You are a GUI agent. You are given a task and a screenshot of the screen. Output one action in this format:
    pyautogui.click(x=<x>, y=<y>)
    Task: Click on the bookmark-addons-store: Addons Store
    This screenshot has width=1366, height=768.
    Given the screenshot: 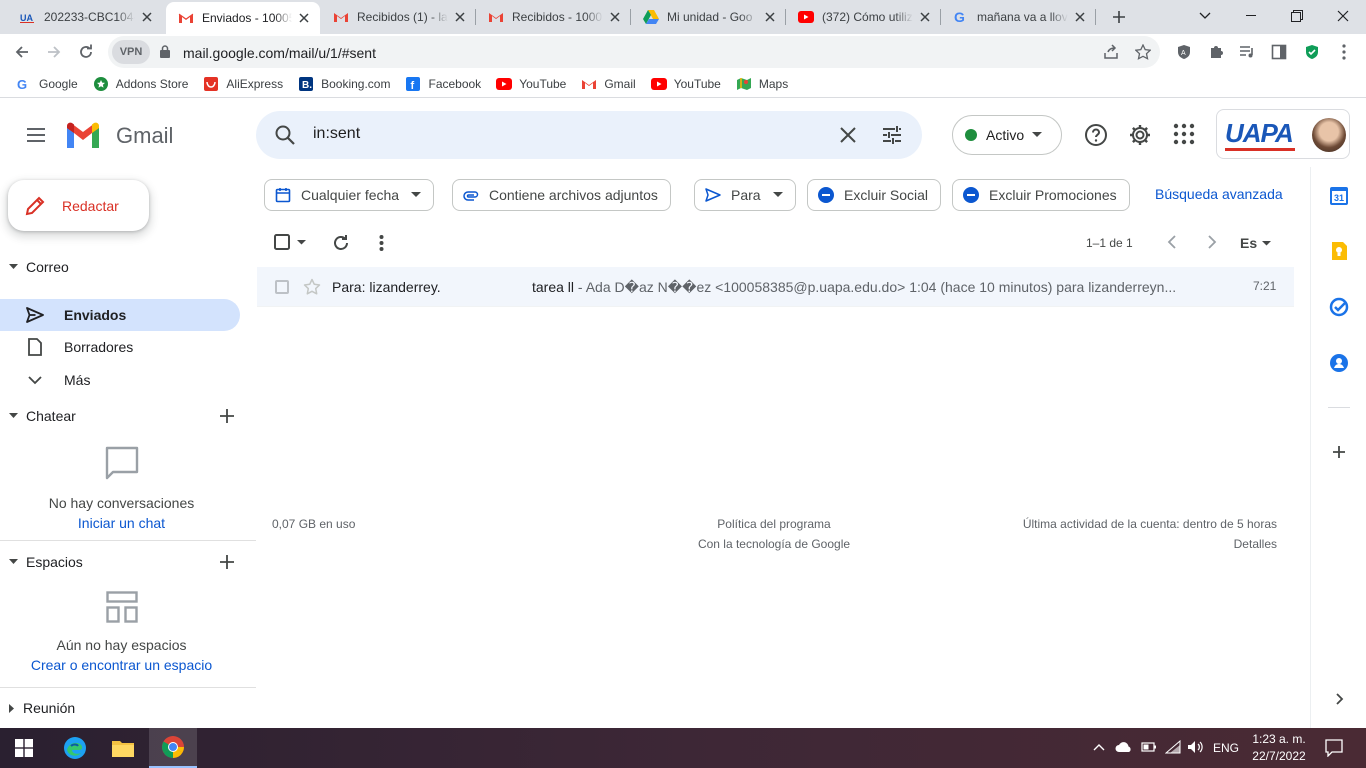 What is the action you would take?
    pyautogui.click(x=140, y=84)
    